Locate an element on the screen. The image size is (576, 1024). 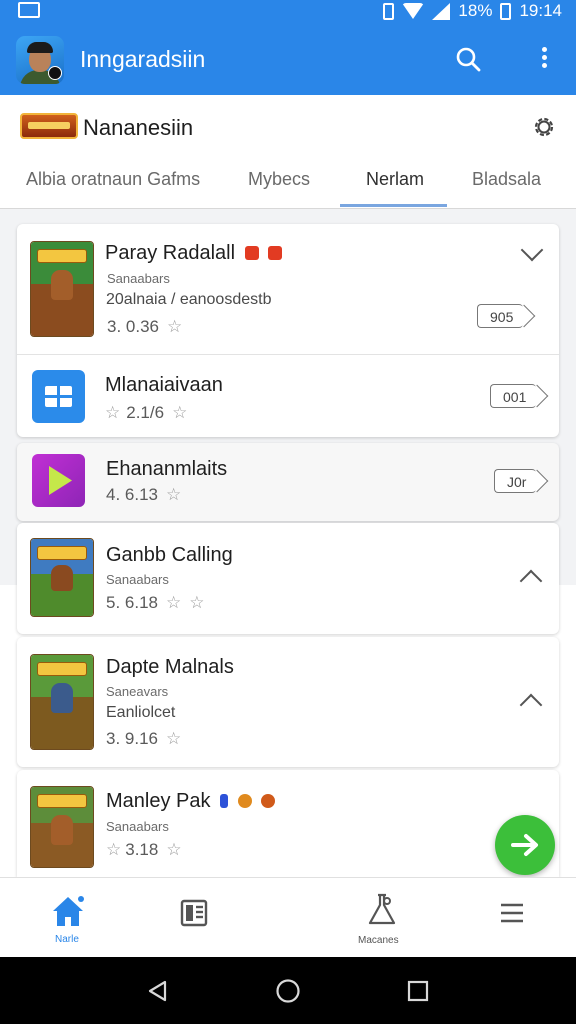
chevron-down-icon is located at coordinates (532, 250).